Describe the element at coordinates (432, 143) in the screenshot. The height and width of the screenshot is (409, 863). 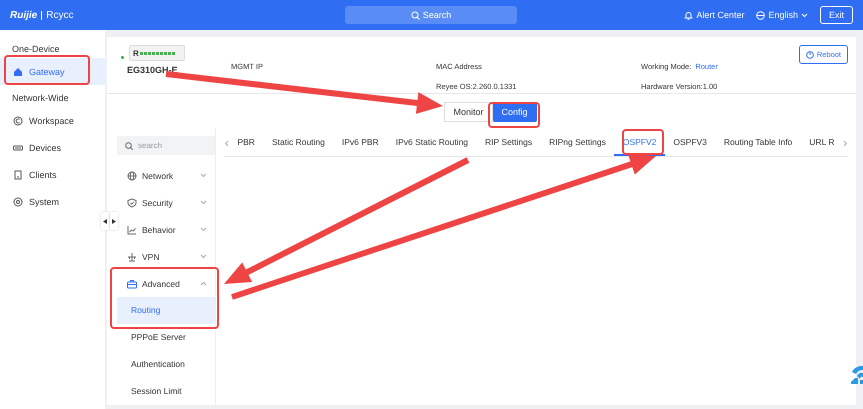
I see `tab: IPv6 Static Routing` at that location.